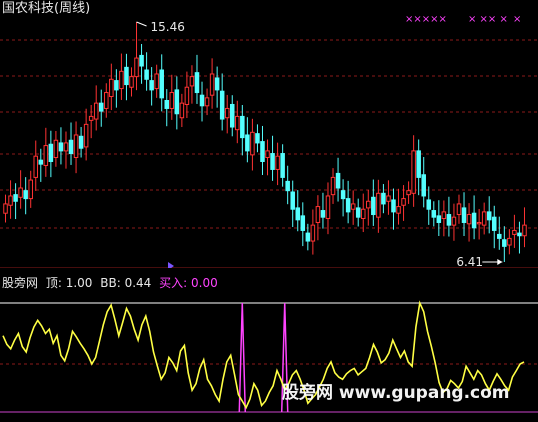  I want to click on buy-signal-spike, so click(242, 357).